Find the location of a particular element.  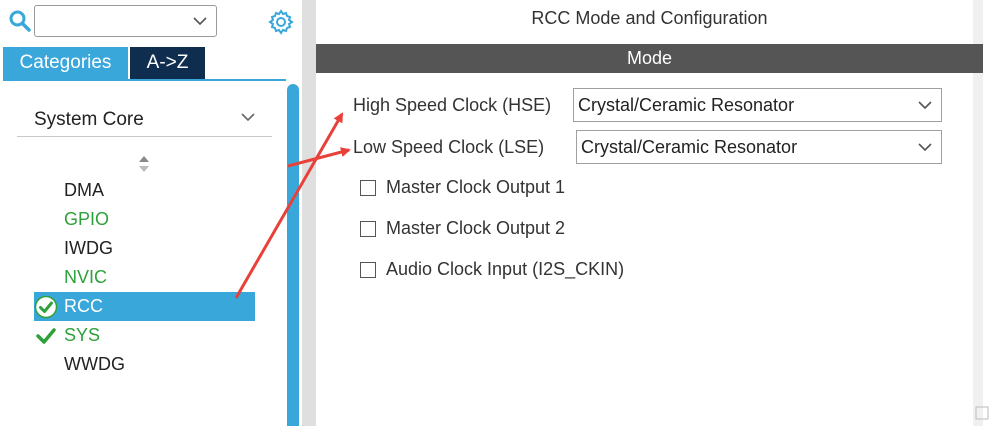

search-icon is located at coordinates (20, 21).